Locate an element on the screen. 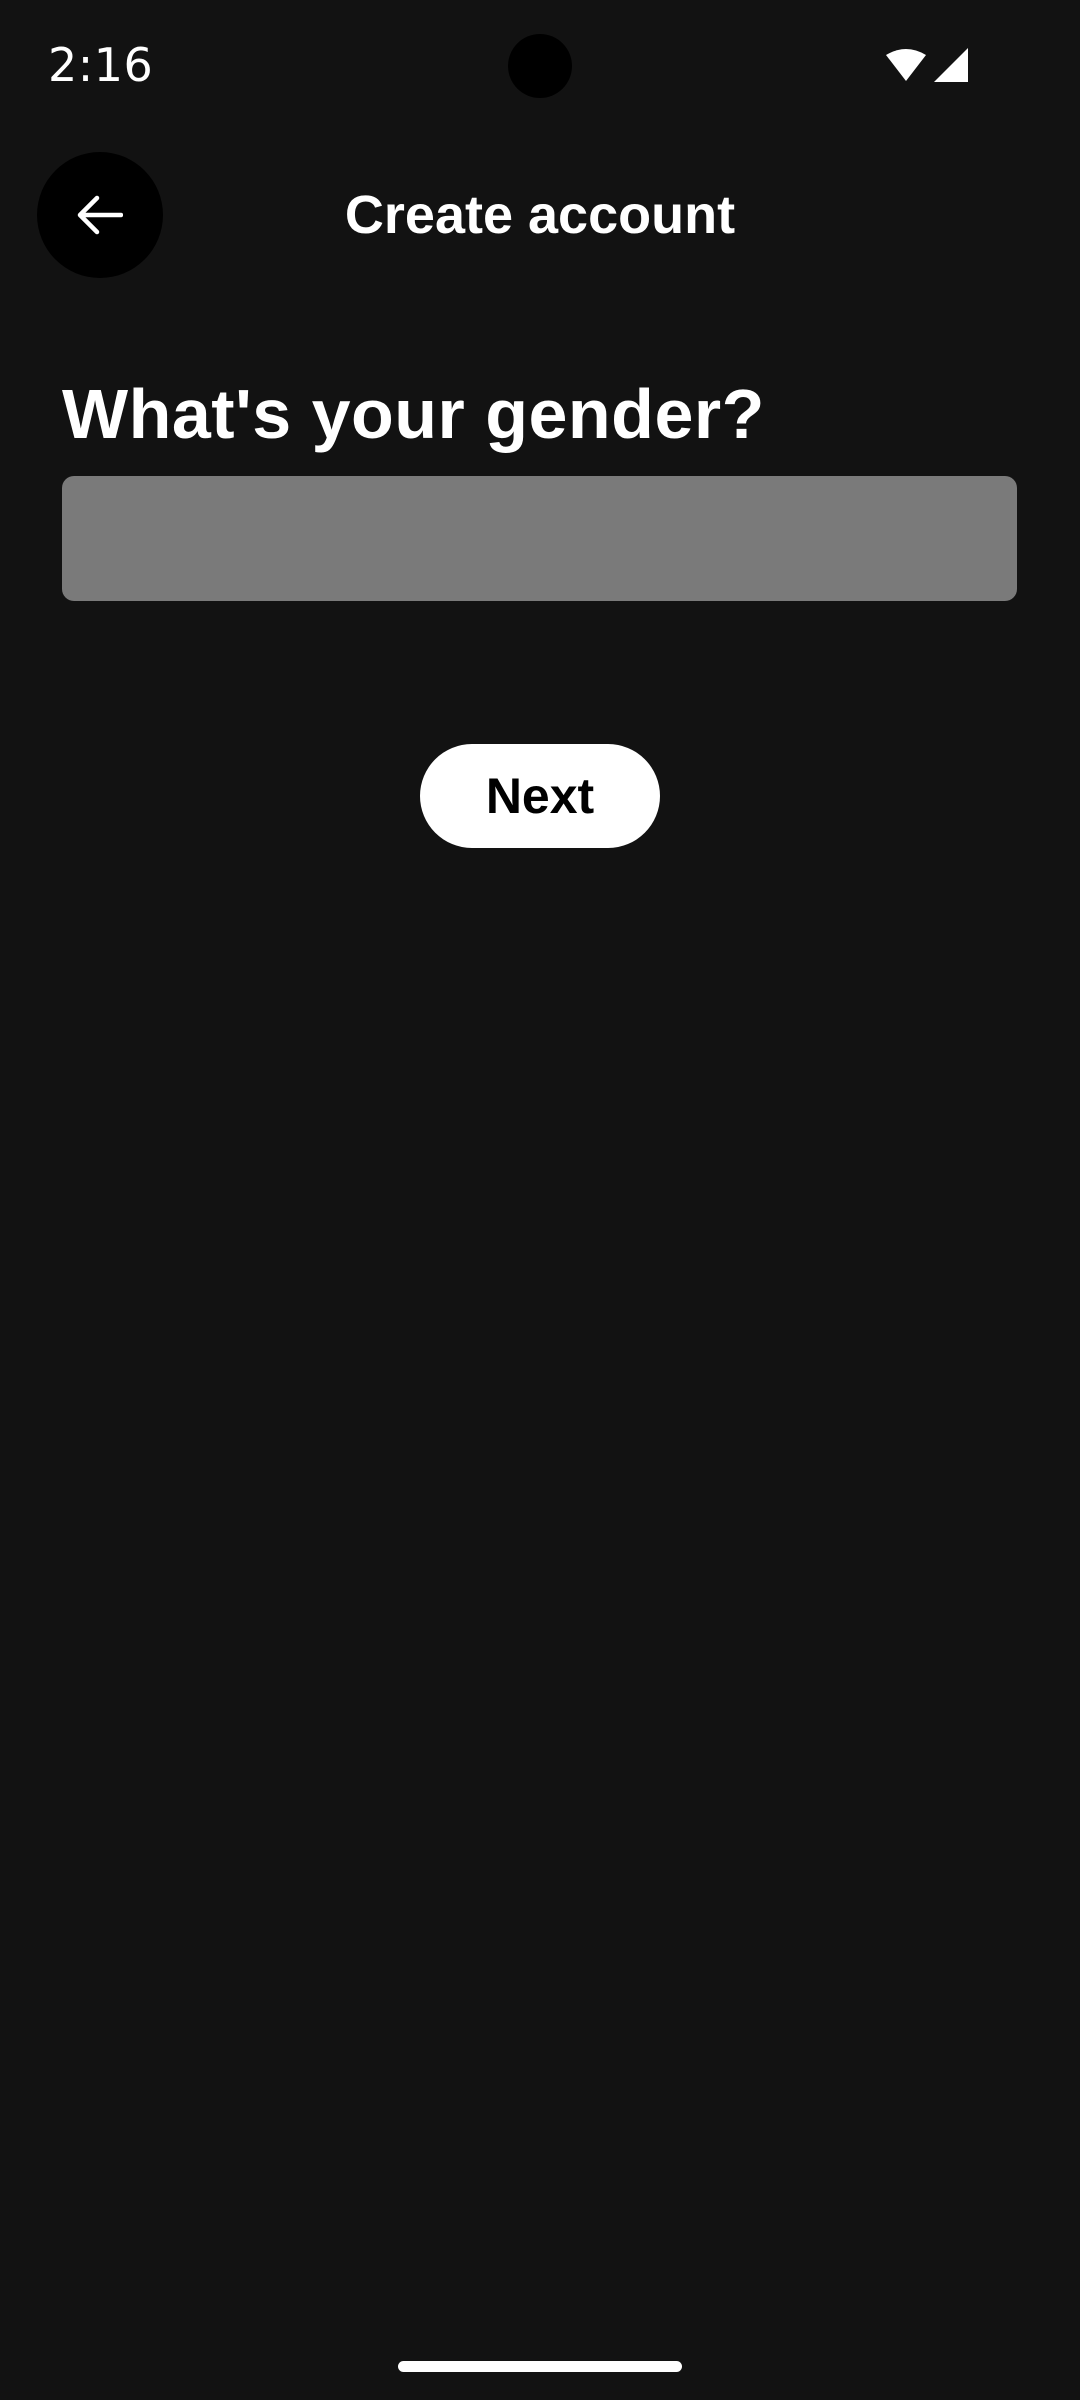 This screenshot has height=2400, width=1080. gender-select-field is located at coordinates (539, 538).